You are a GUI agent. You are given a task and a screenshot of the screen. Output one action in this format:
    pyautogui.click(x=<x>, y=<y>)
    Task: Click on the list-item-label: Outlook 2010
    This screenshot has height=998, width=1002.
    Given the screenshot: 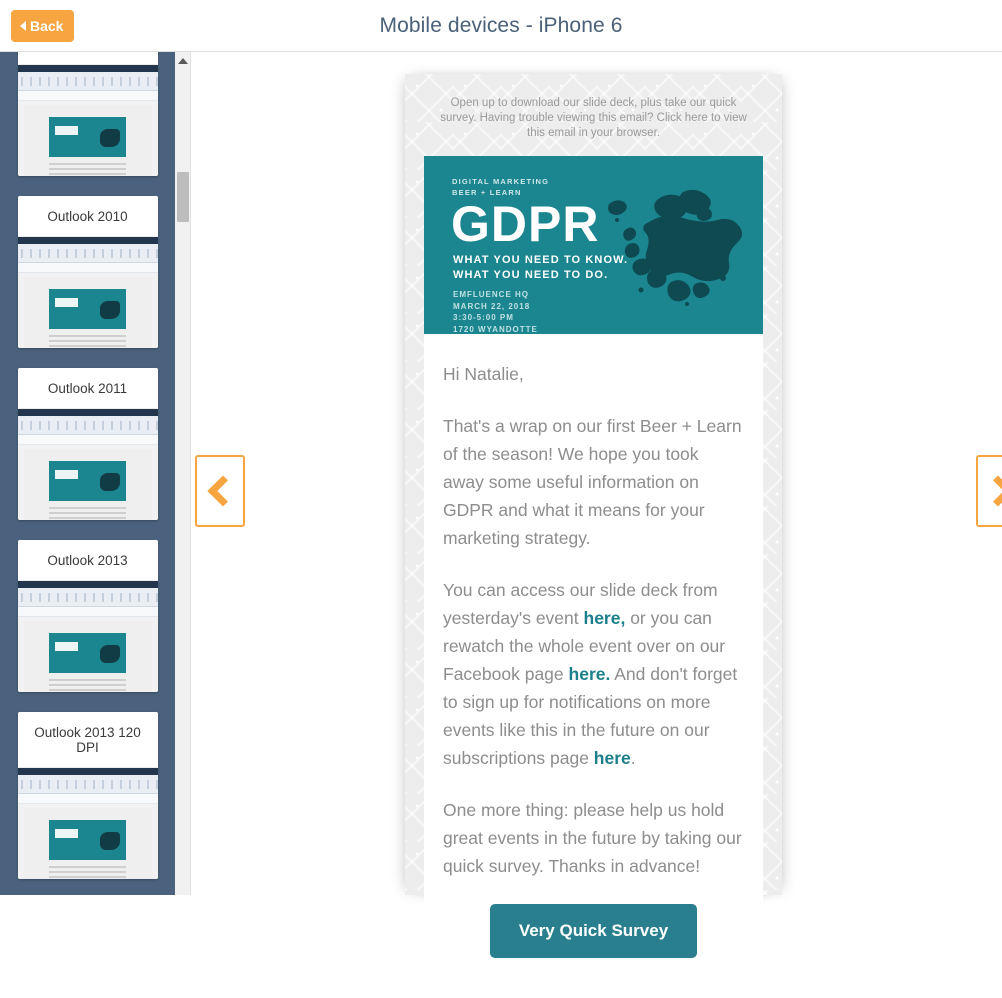 What is the action you would take?
    pyautogui.click(x=88, y=216)
    